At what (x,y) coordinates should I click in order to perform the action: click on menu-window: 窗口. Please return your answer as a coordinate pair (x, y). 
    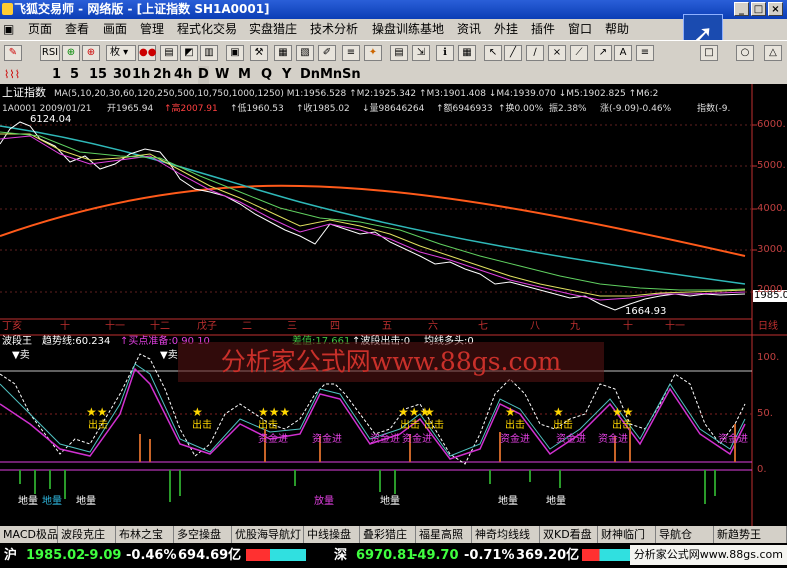
    Looking at the image, I should click on (580, 29).